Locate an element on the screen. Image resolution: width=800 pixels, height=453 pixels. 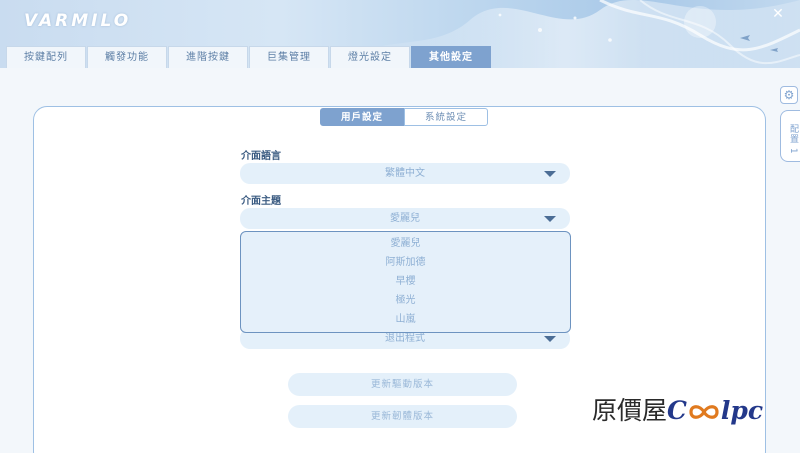
tab-key-layout: 按鍵配列 is located at coordinates (46, 57).